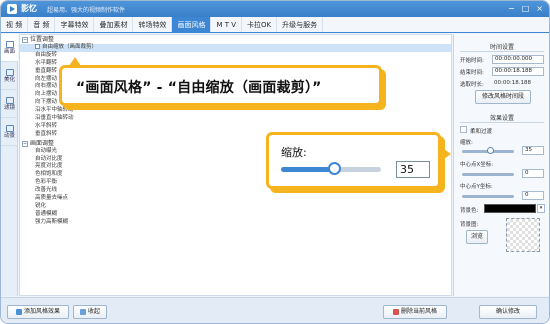  What do you see at coordinates (235, 223) in the screenshot?
I see `effect-item: 强力高斯模糊` at bounding box center [235, 223].